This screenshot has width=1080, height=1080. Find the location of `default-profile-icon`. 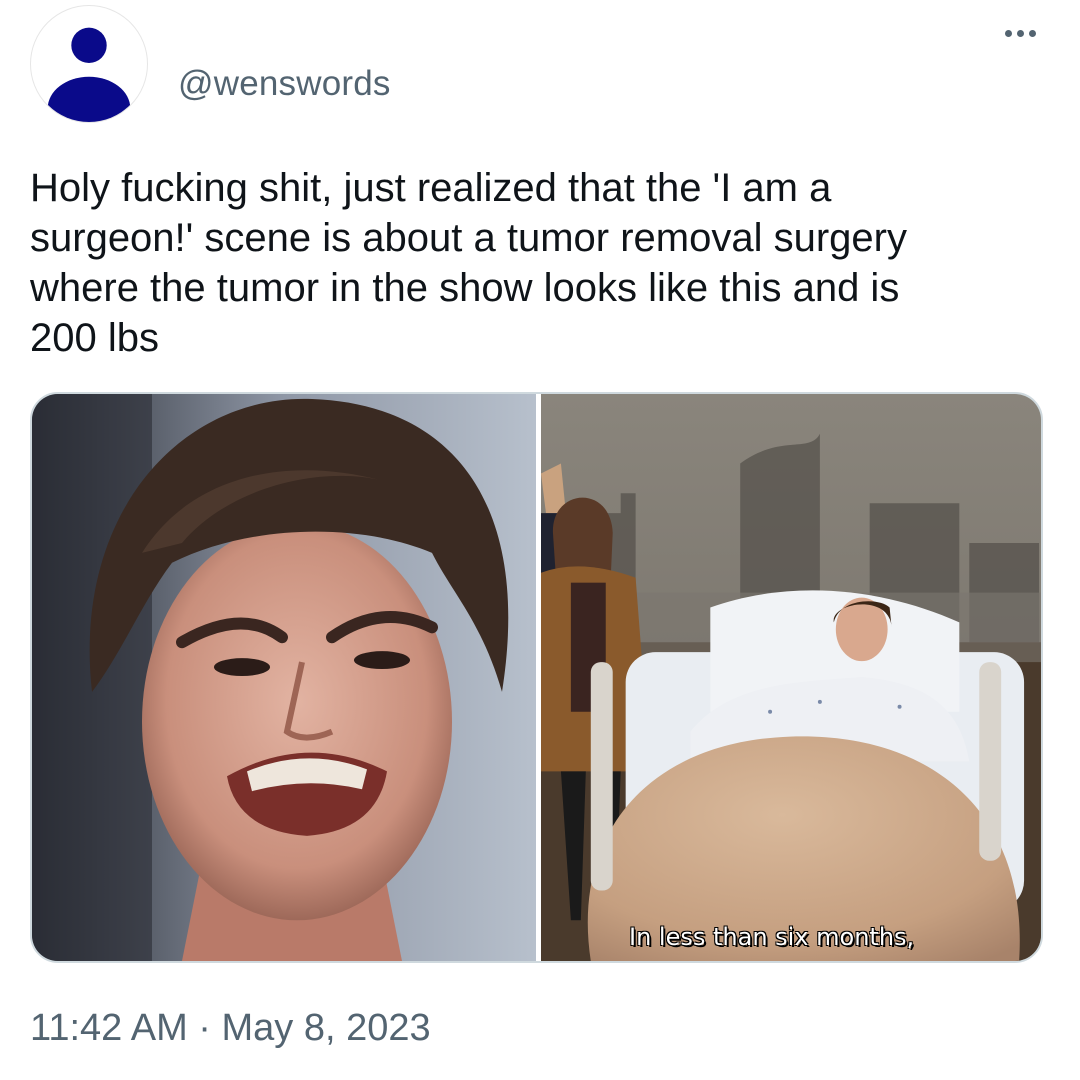

default-profile-icon is located at coordinates (89, 74).